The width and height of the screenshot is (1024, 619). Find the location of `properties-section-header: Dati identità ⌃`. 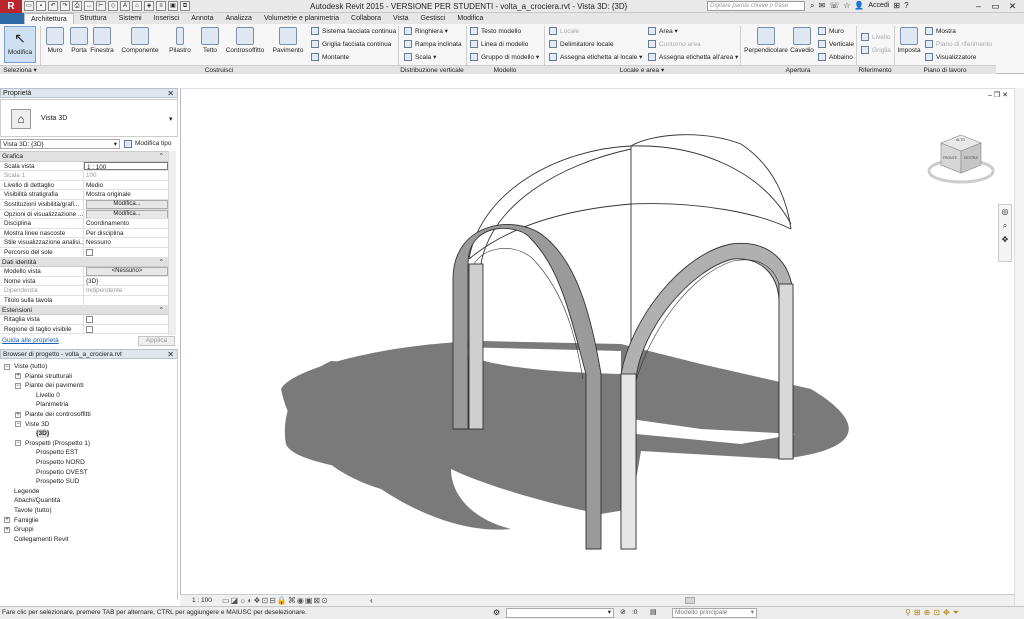

properties-section-header: Dati identità ⌃ is located at coordinates (84, 262).